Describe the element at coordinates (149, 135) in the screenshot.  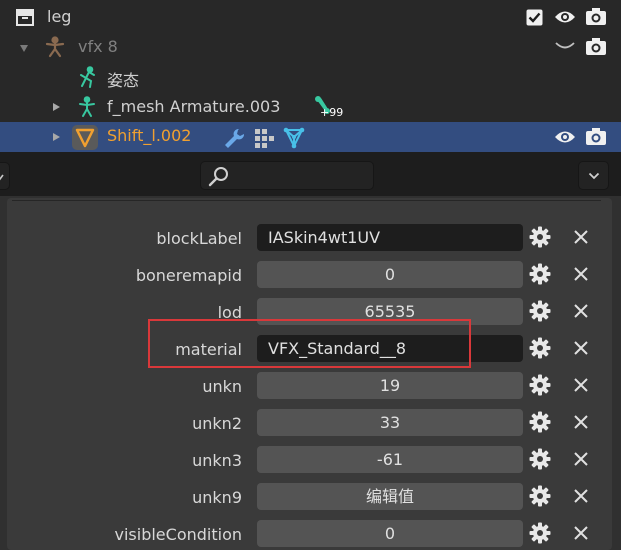
I see `outliner-label-shift-l-002: Shift_l.002` at that location.